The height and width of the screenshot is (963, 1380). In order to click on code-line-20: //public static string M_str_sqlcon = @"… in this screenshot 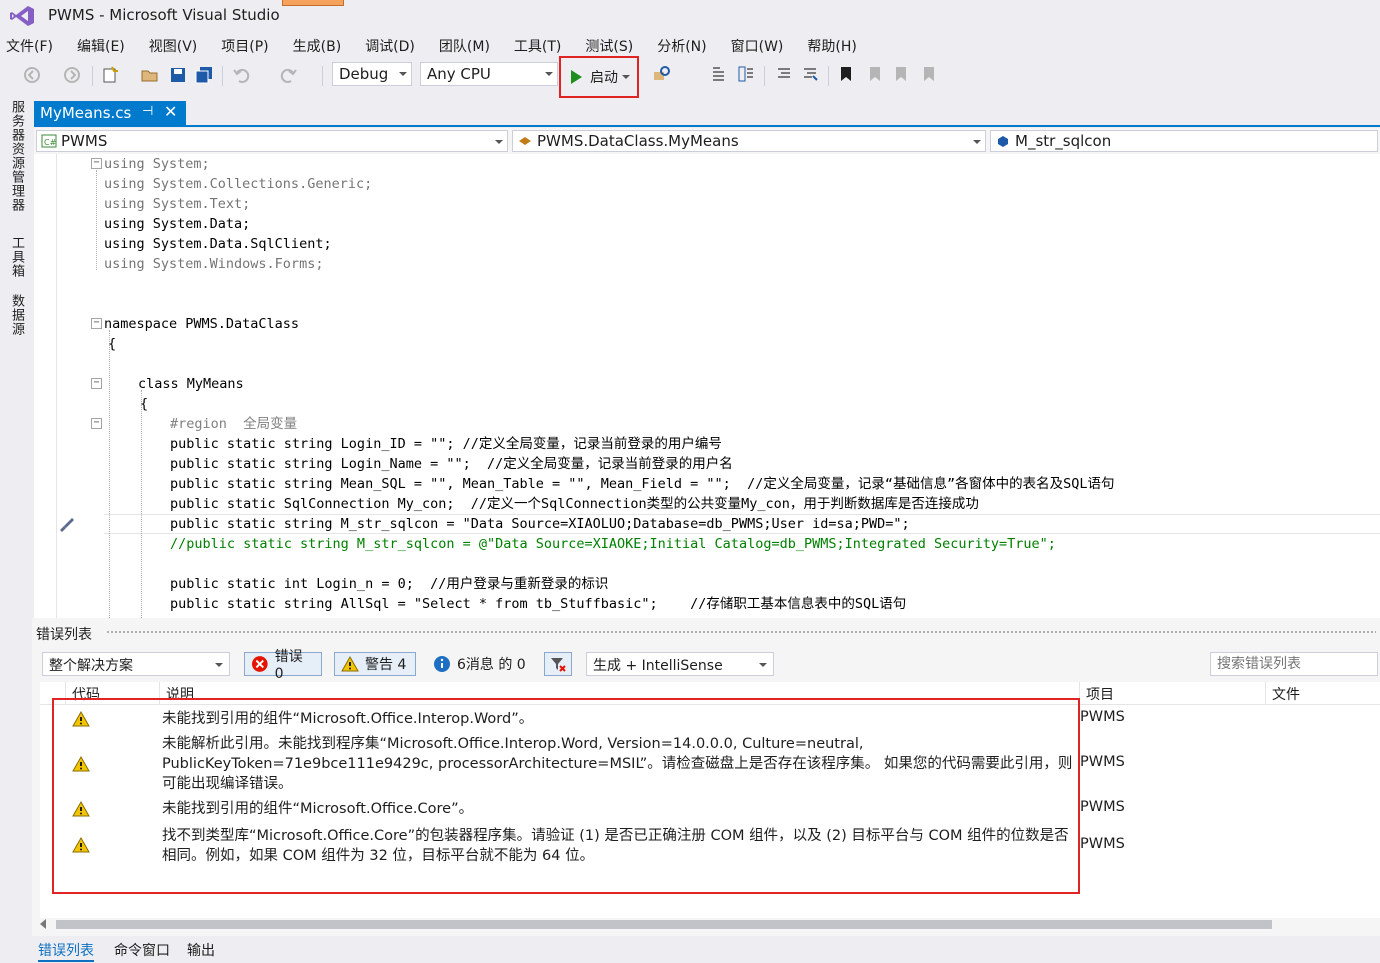, I will do `click(613, 544)`.